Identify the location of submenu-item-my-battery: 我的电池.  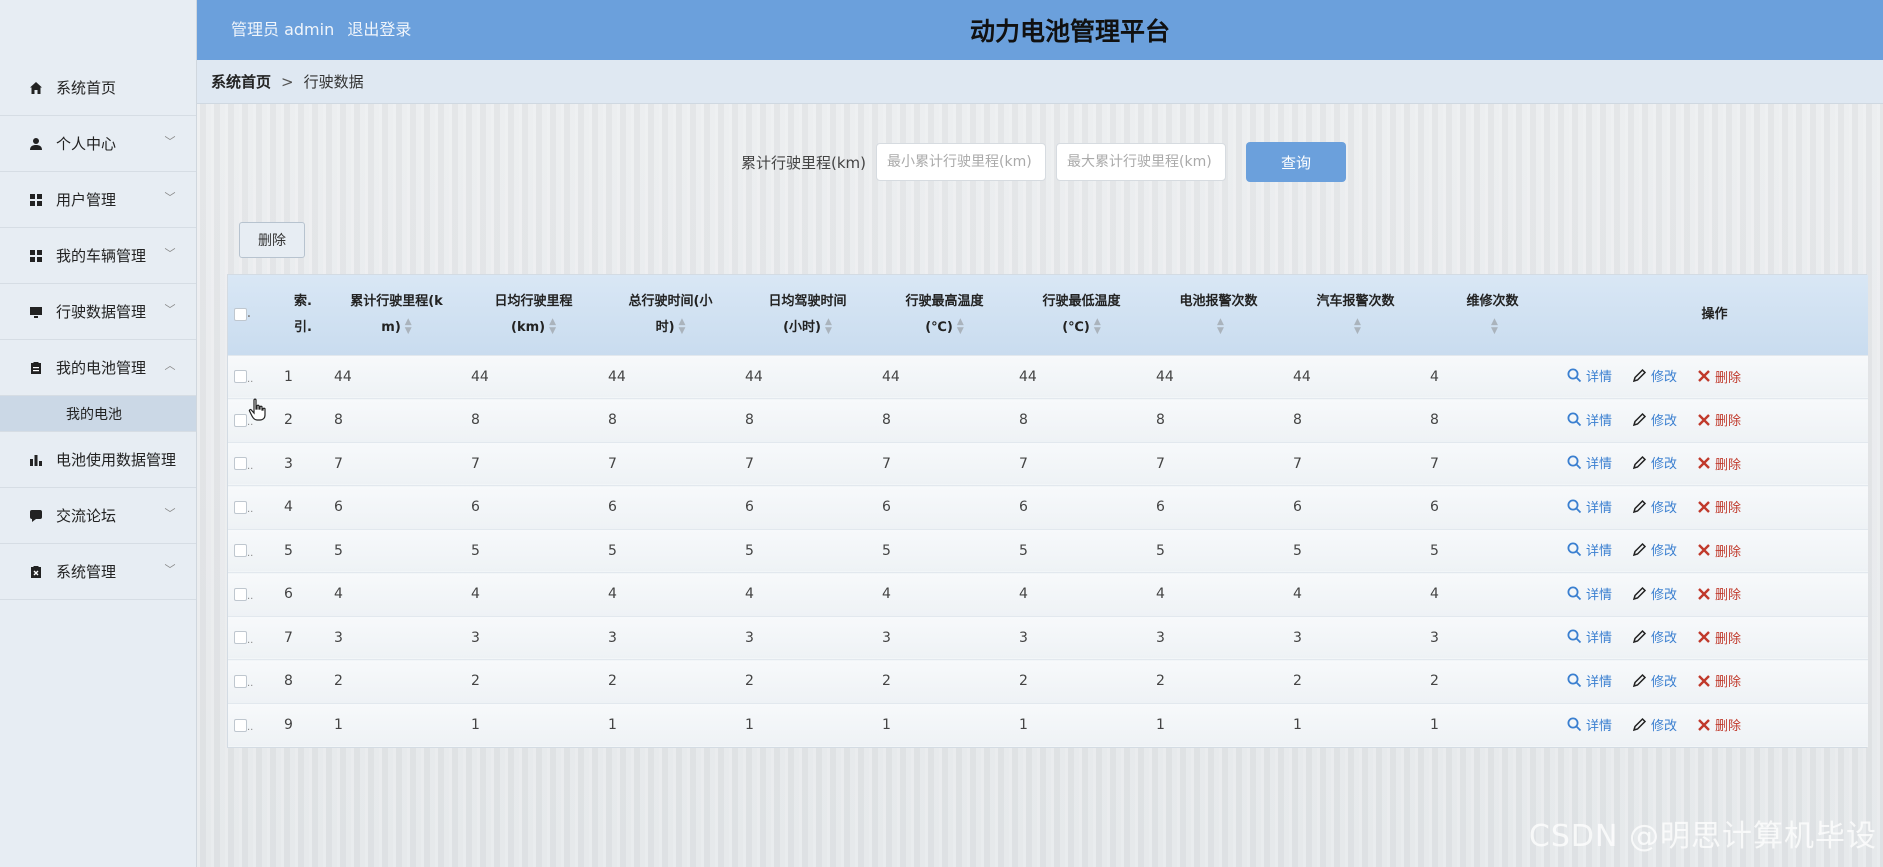
(98, 414).